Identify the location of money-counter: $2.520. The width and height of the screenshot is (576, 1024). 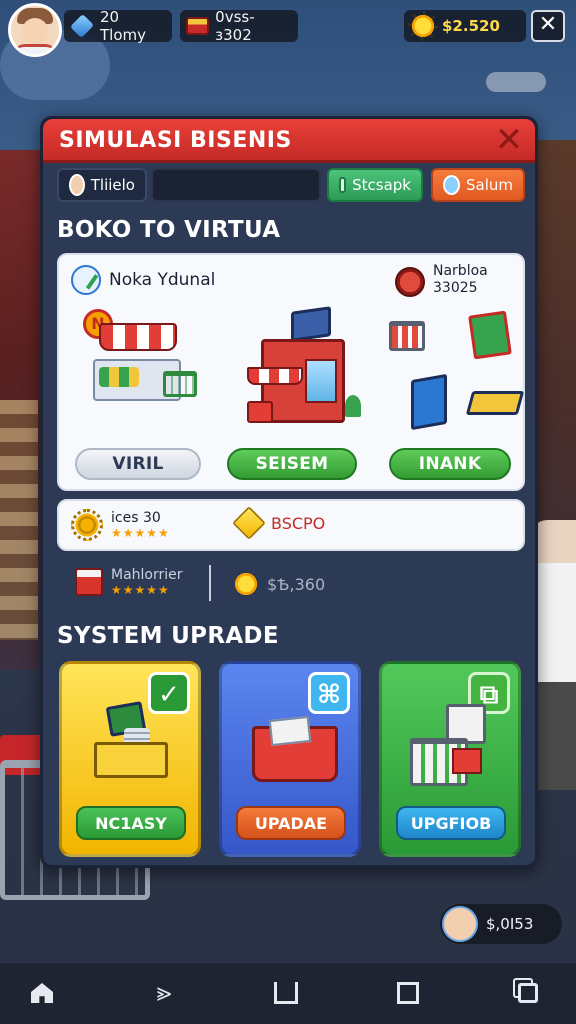
(465, 26).